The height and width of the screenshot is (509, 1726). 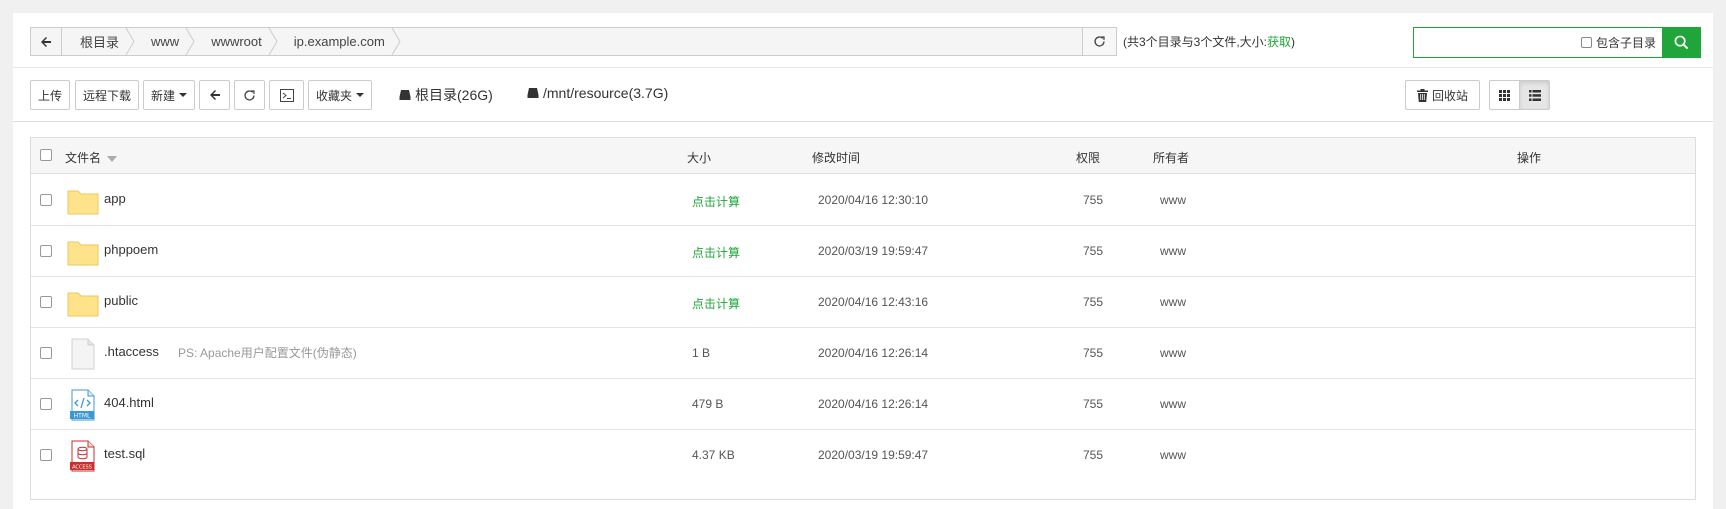 I want to click on sql-file-icon: ACCESS, so click(x=82, y=456).